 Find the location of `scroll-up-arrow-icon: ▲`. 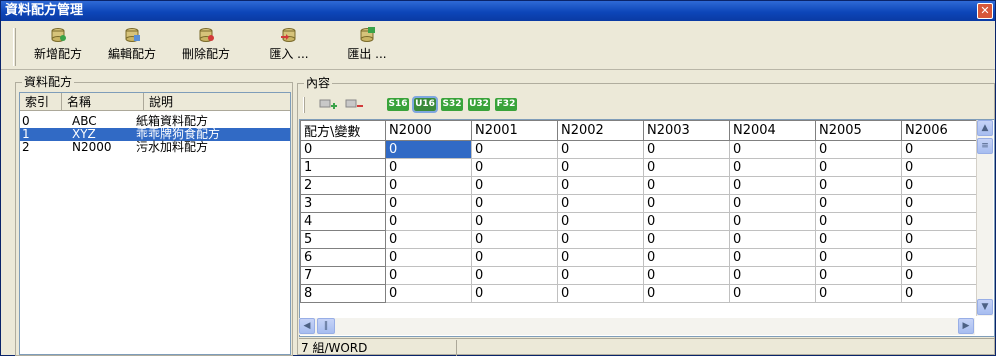

scroll-up-arrow-icon: ▲ is located at coordinates (985, 128).